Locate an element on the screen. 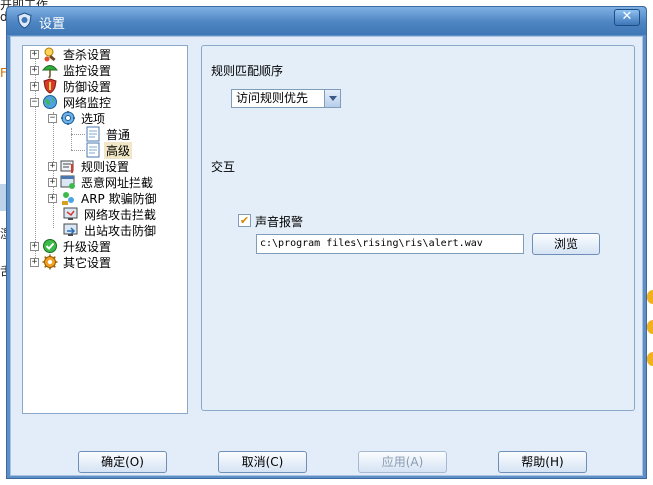 The width and height of the screenshot is (653, 485). tree-item-label: 网络攻击拦截 is located at coordinates (120, 214).